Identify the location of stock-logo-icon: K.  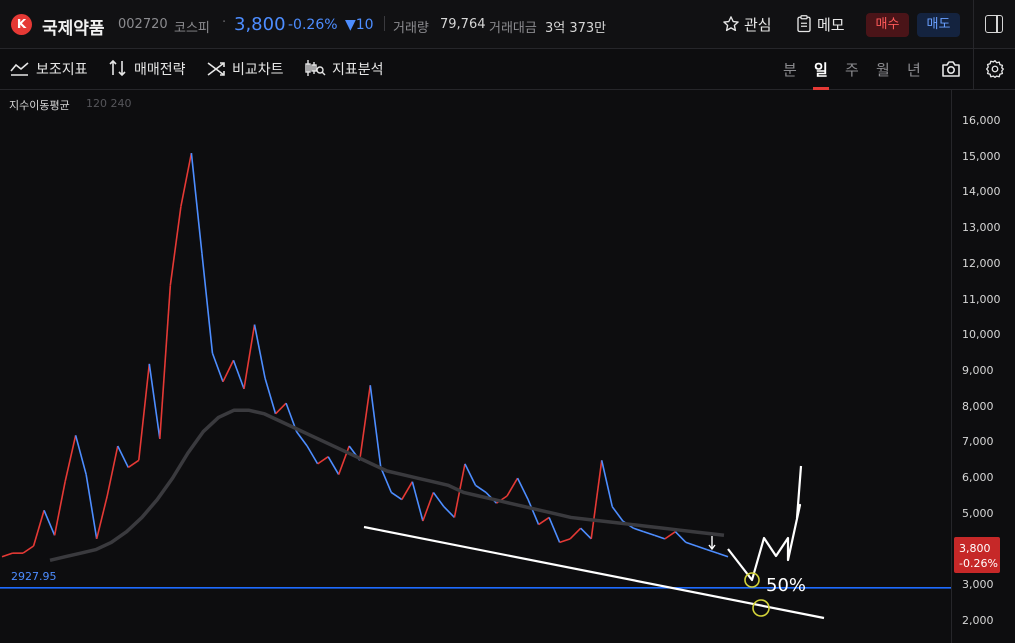
(21, 24).